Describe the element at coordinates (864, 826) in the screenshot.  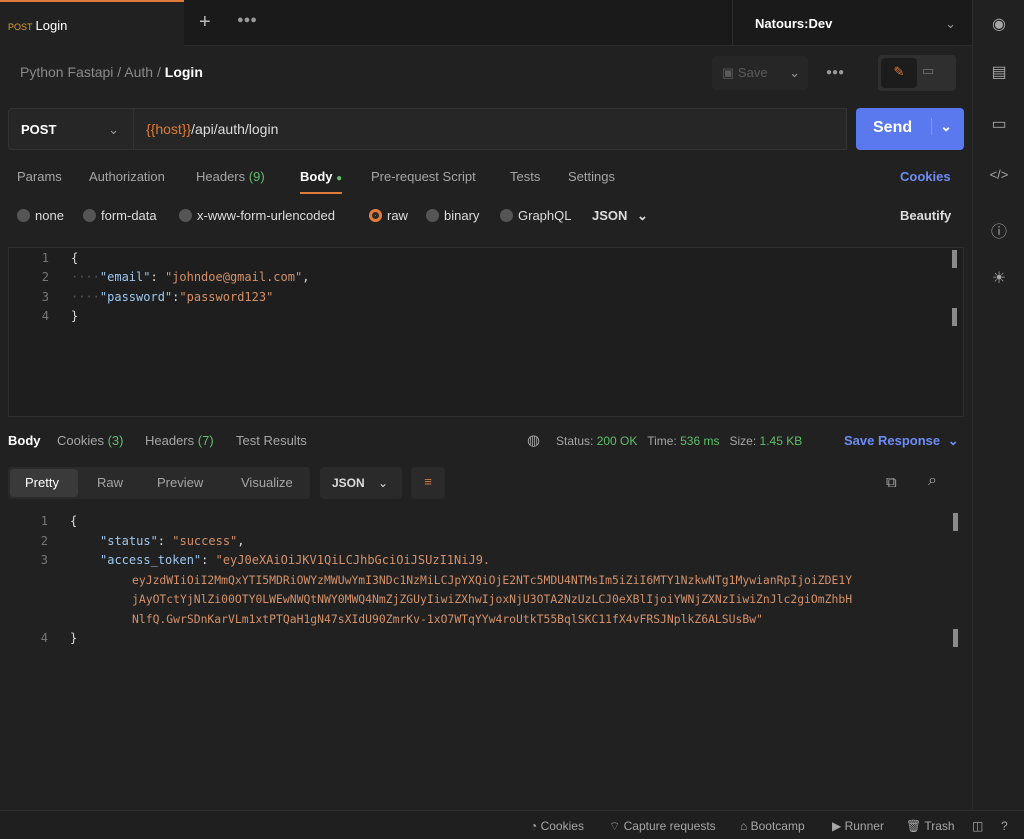
I see `footer-label: Runner` at that location.